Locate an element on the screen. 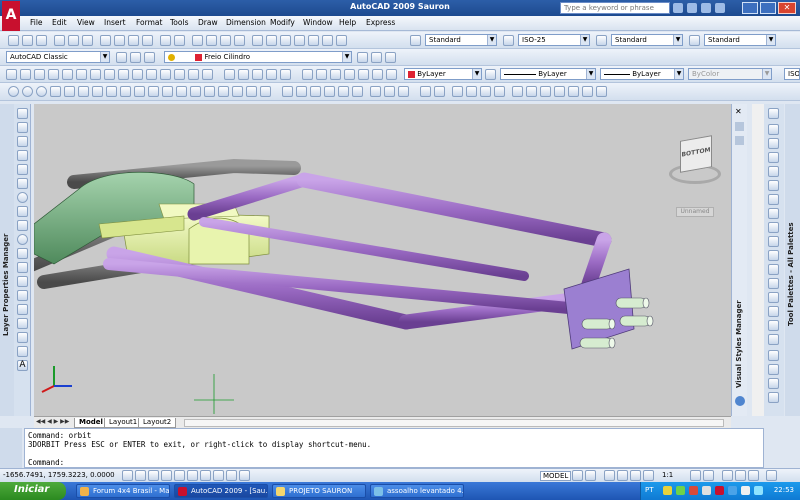 Image resolution: width=800 pixels, height=500 pixels. tab-model: Model is located at coordinates (91, 423).